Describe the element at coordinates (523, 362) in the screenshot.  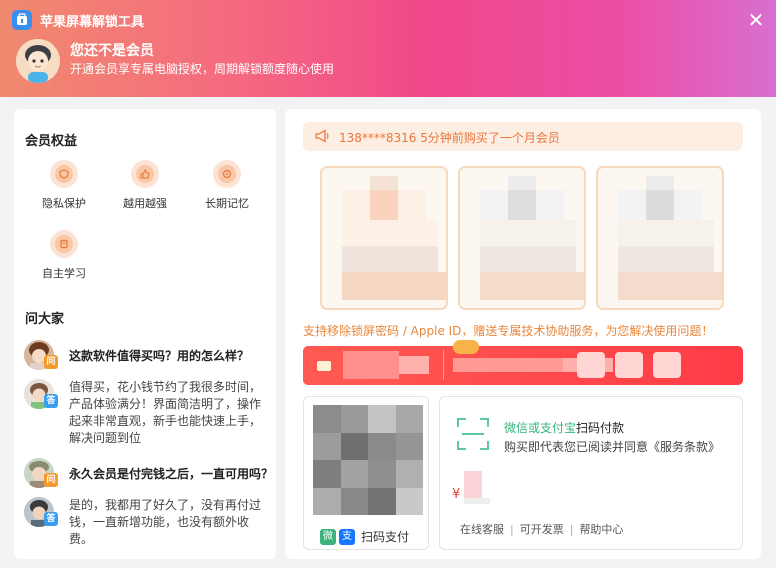
I see `buy-now-button` at that location.